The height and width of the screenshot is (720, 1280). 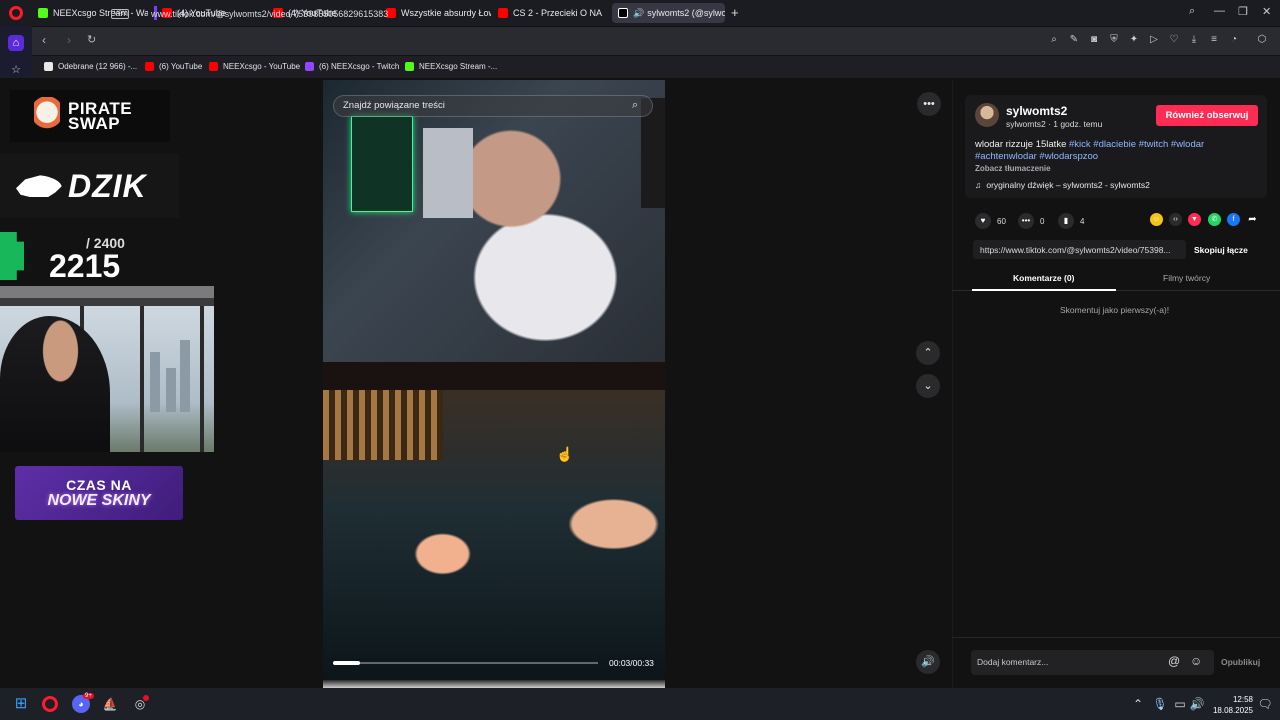 What do you see at coordinates (1207, 115) in the screenshot?
I see `follow-button: Również obserwuj` at bounding box center [1207, 115].